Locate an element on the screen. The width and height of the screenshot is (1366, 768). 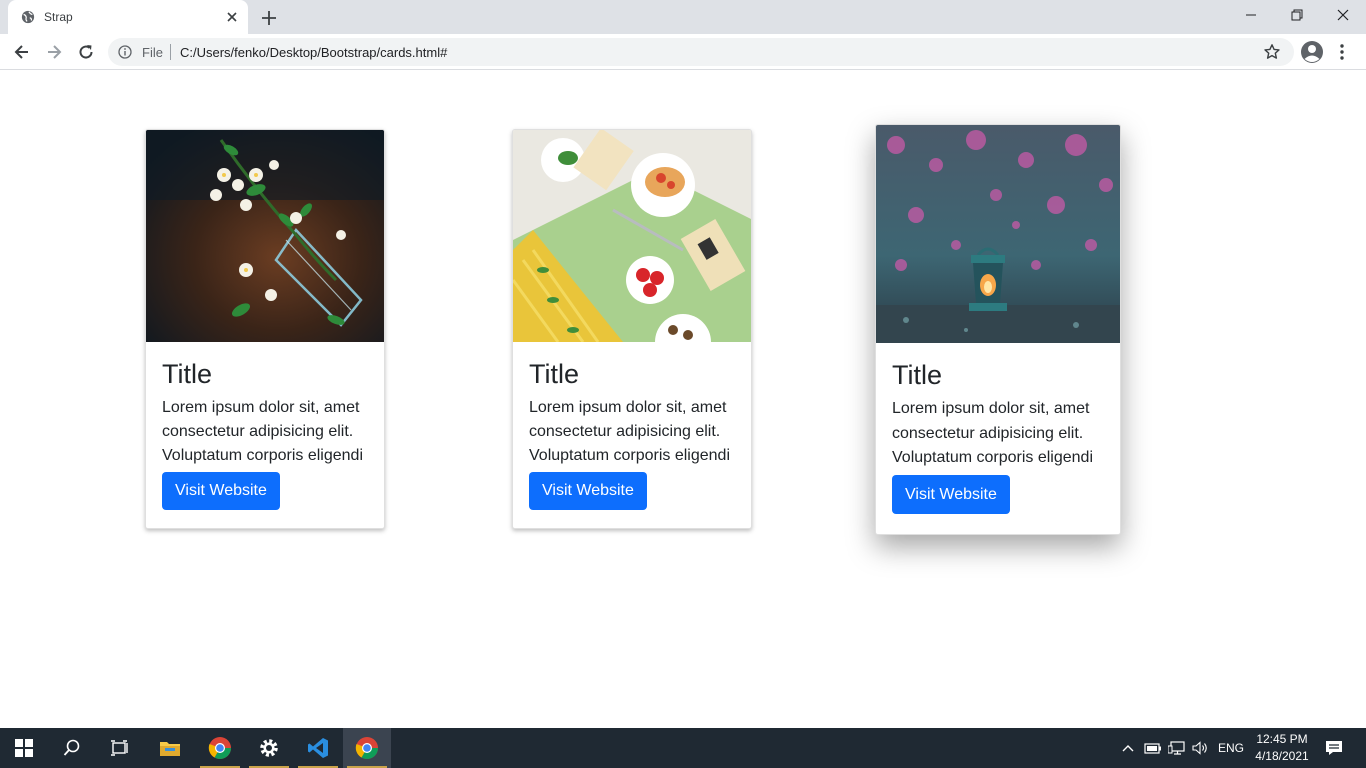
globe-icon is located at coordinates (28, 17).